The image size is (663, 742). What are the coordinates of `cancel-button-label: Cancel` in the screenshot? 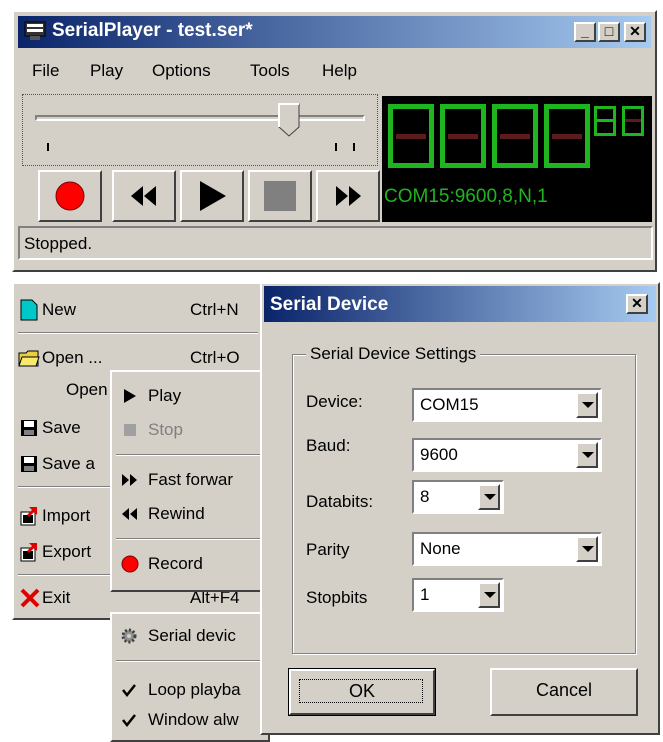 It's located at (564, 690).